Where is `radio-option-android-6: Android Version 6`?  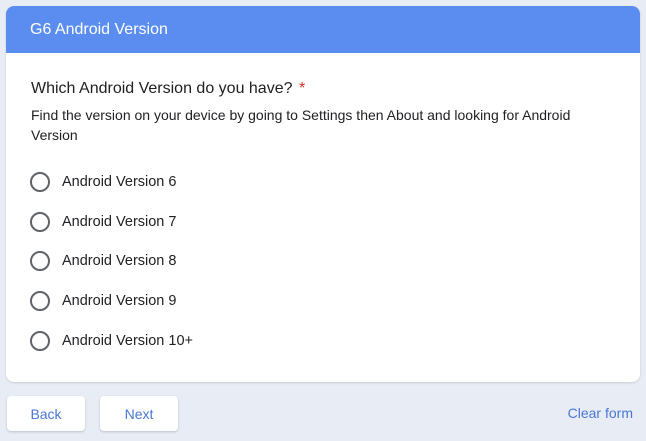 radio-option-android-6: Android Version 6 is located at coordinates (111, 182).